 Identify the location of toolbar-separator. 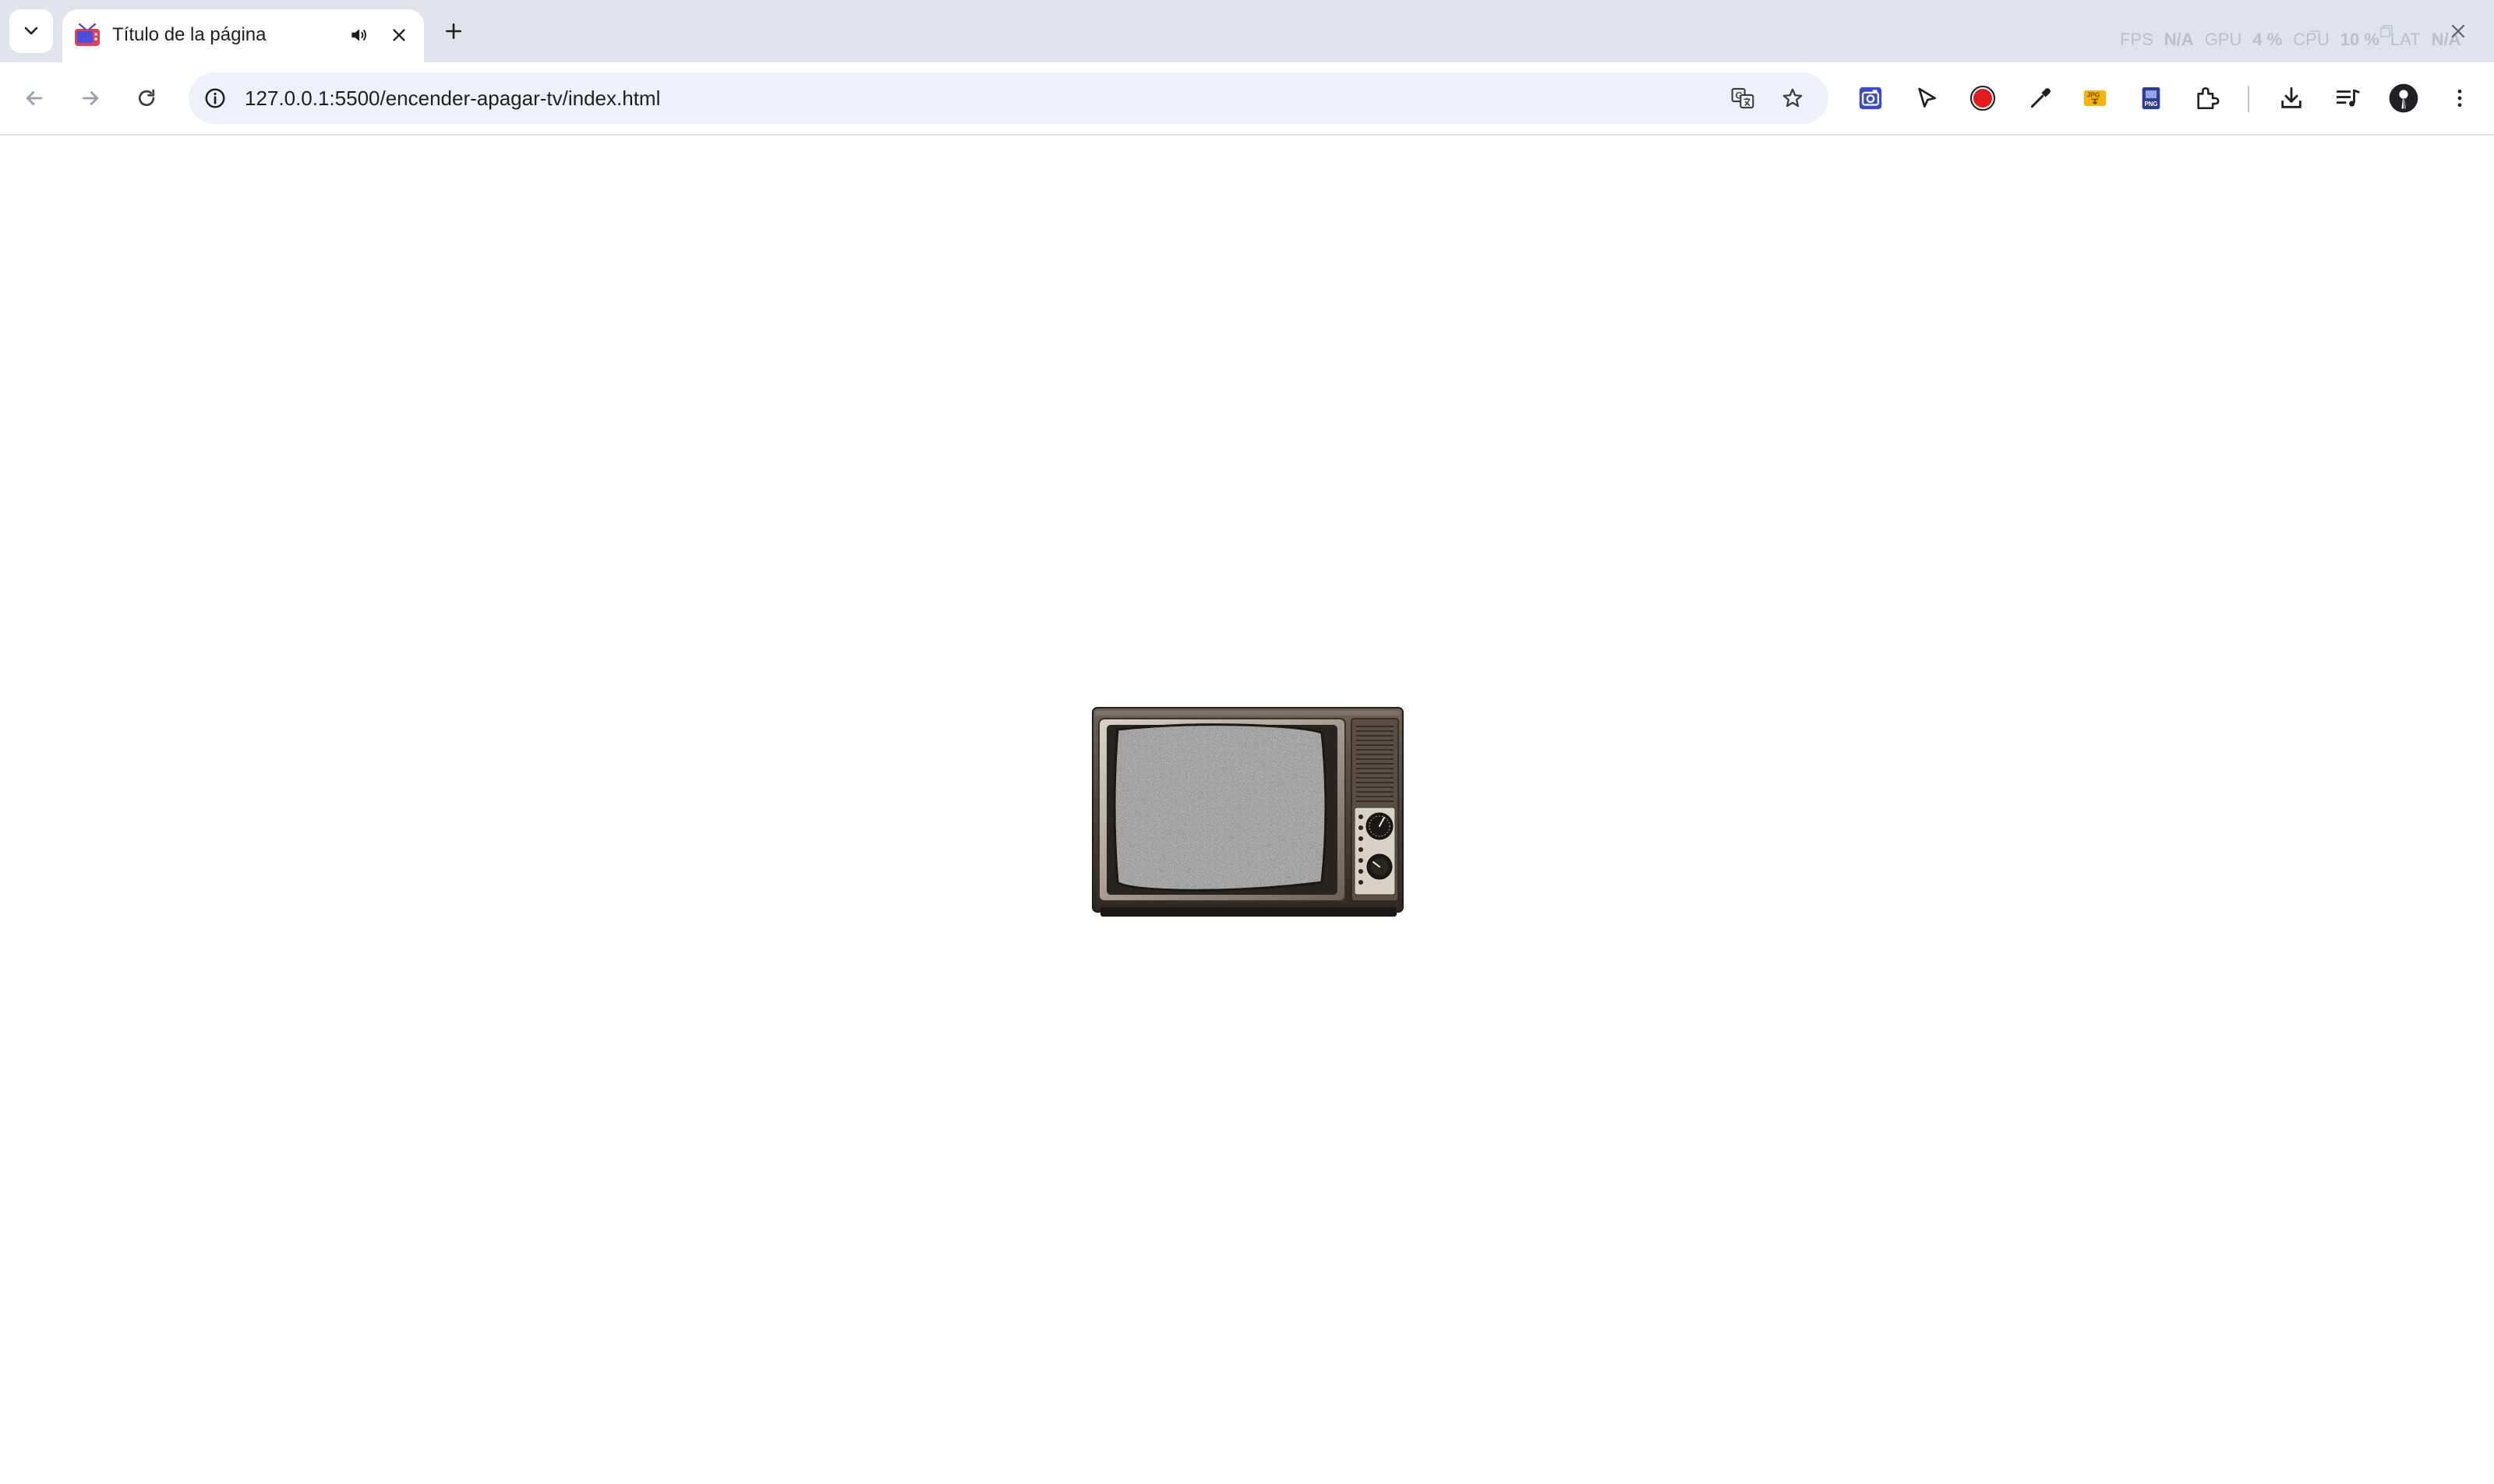
(2248, 99).